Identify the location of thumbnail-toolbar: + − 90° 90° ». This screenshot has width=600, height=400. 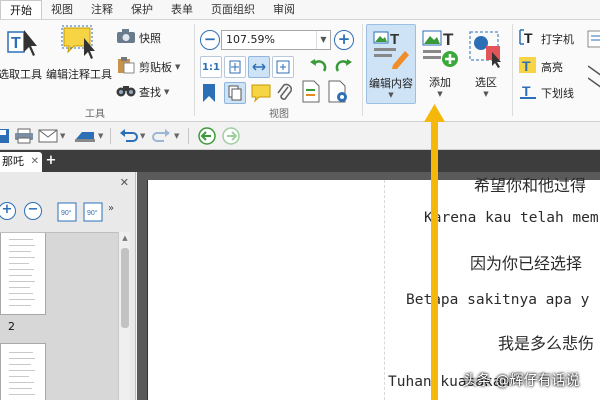
(68, 213).